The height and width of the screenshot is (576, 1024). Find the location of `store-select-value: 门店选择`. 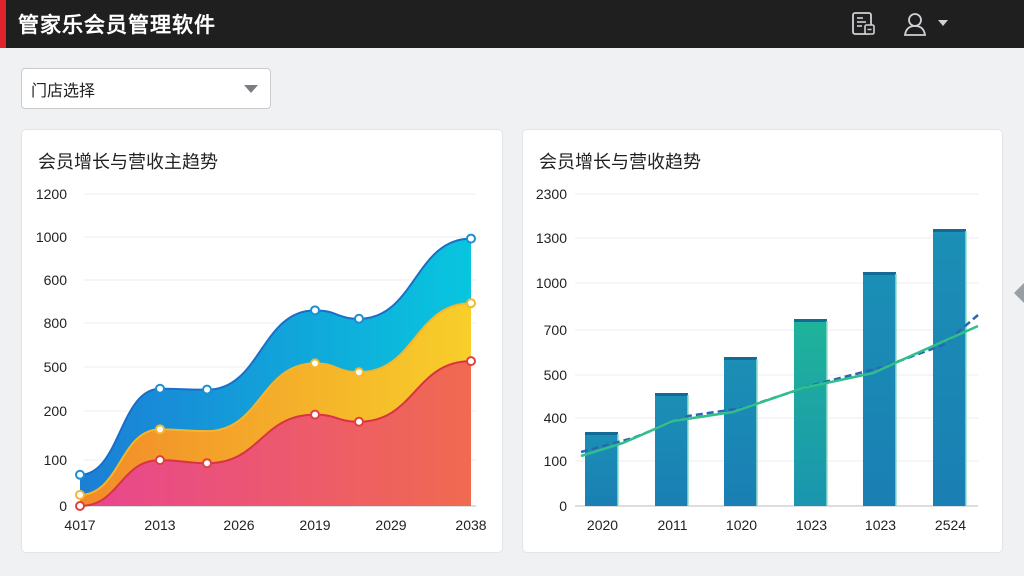

store-select-value: 门店选择 is located at coordinates (63, 90).